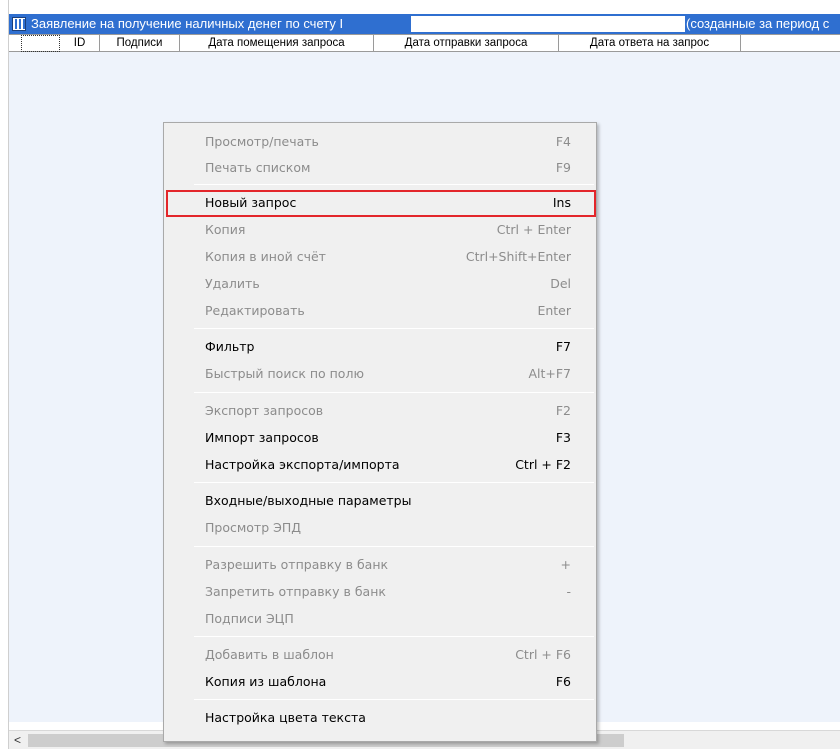  What do you see at coordinates (380, 718) in the screenshot?
I see `menu-item-text-color-settings: Настройка цвета текста` at bounding box center [380, 718].